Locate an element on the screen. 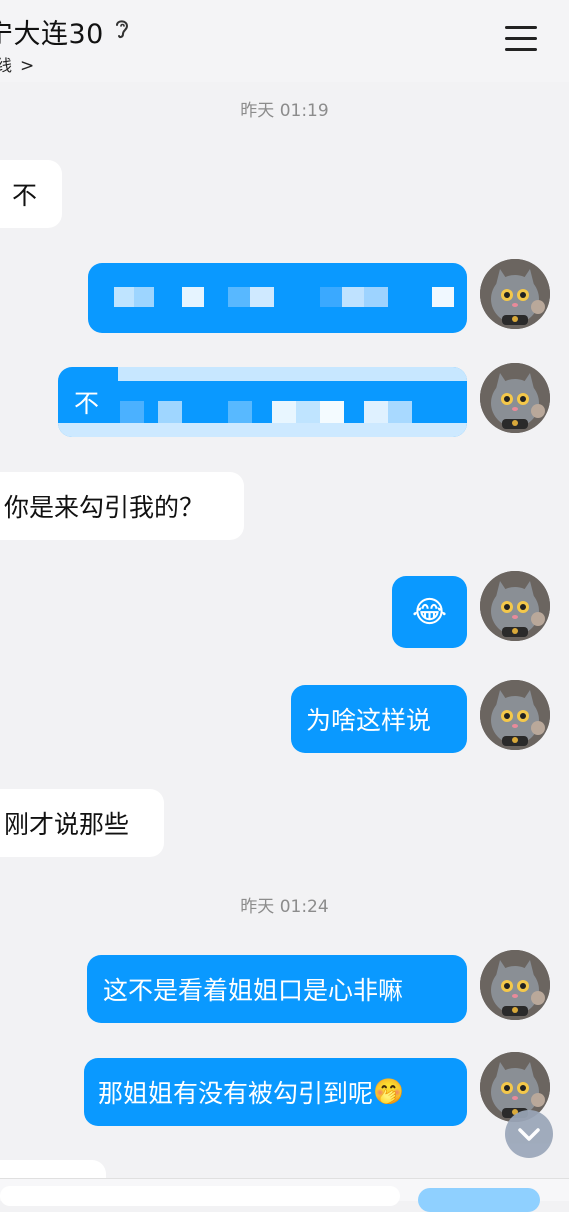 The width and height of the screenshot is (569, 1212). message-bubble-incoming: 你是来勾引我的？ is located at coordinates (122, 506).